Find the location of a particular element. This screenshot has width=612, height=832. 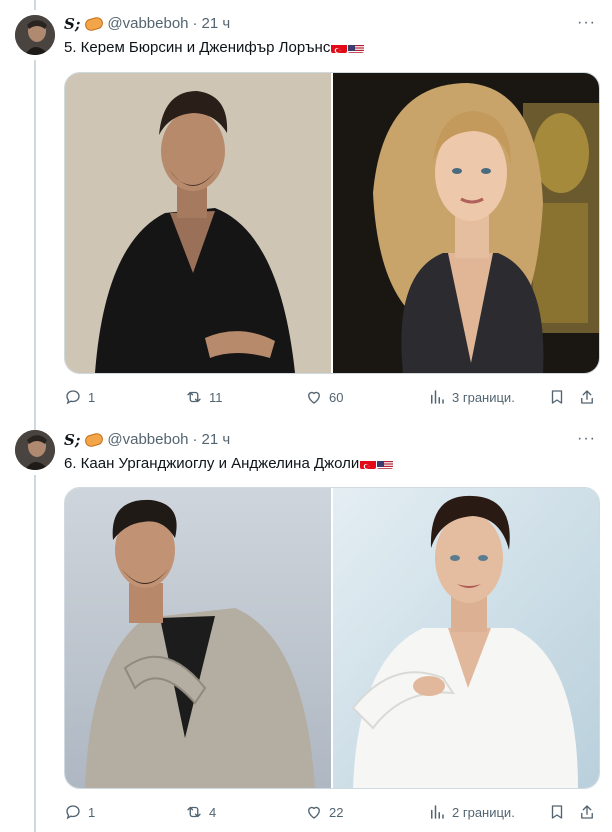

retweet-button: 4 is located at coordinates (200, 812).